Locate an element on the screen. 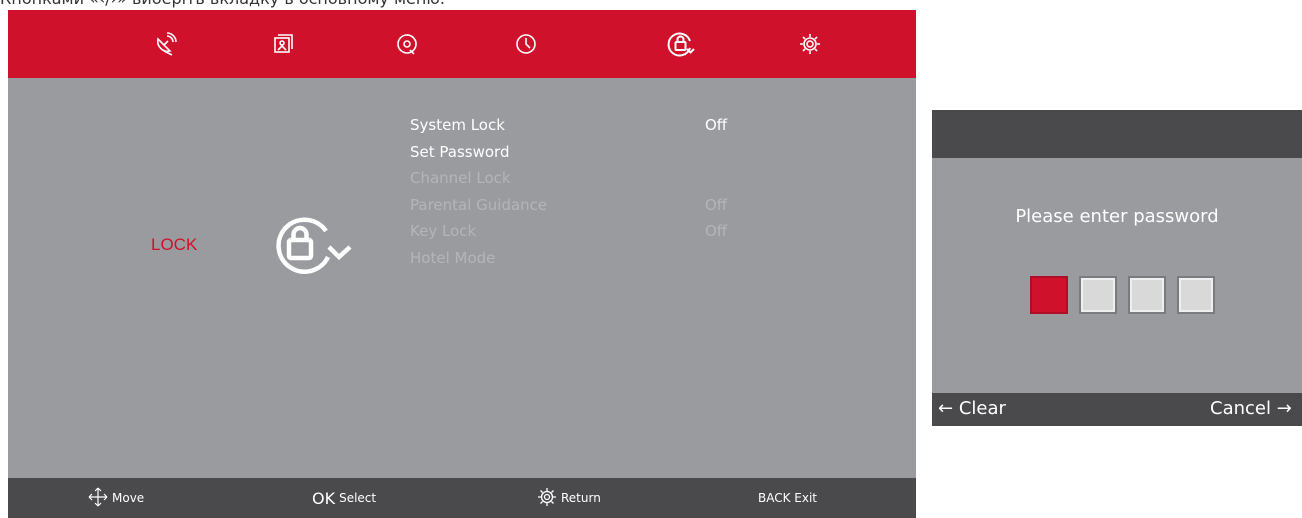 Image resolution: width=1302 pixels, height=518 pixels. arrow-left-icon: ← is located at coordinates (946, 408).